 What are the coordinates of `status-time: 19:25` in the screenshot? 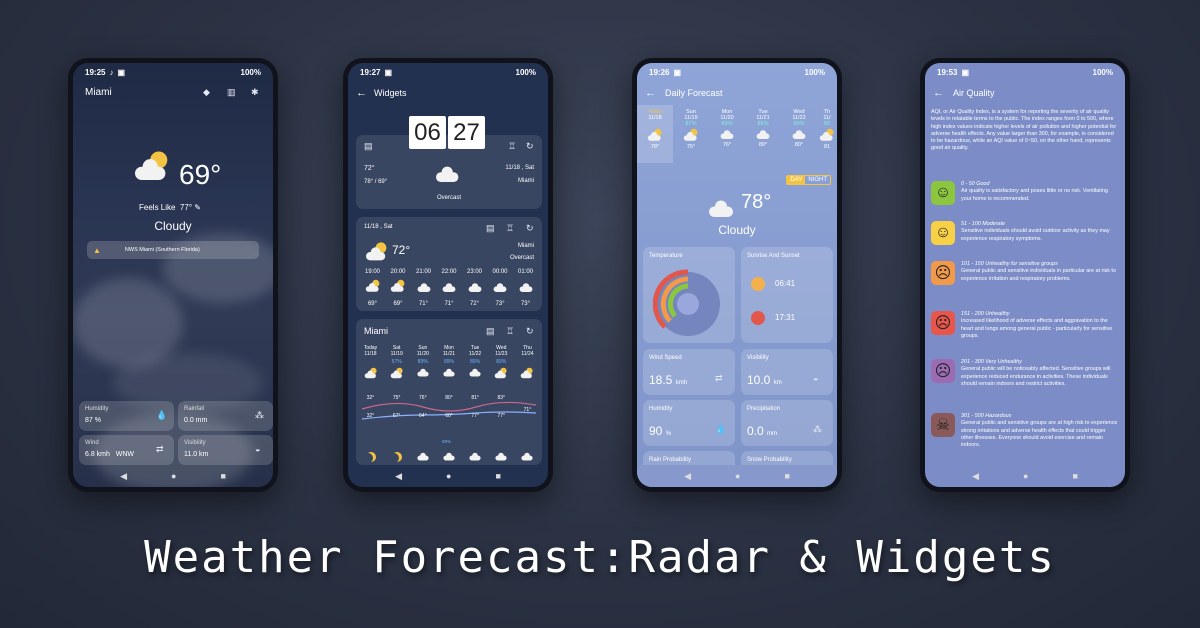 It's located at (95, 72).